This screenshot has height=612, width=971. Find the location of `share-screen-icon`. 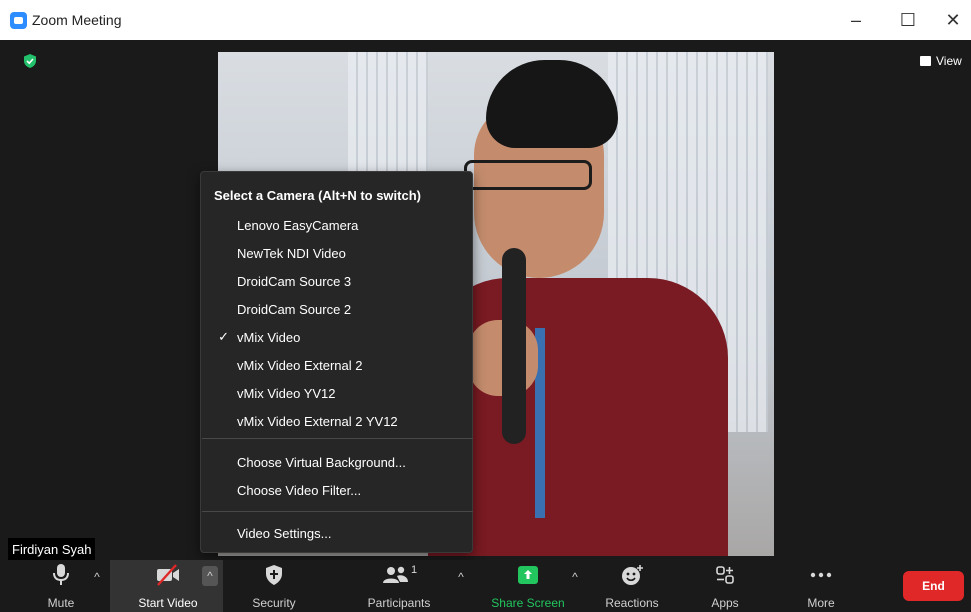

share-screen-icon is located at coordinates (528, 575).